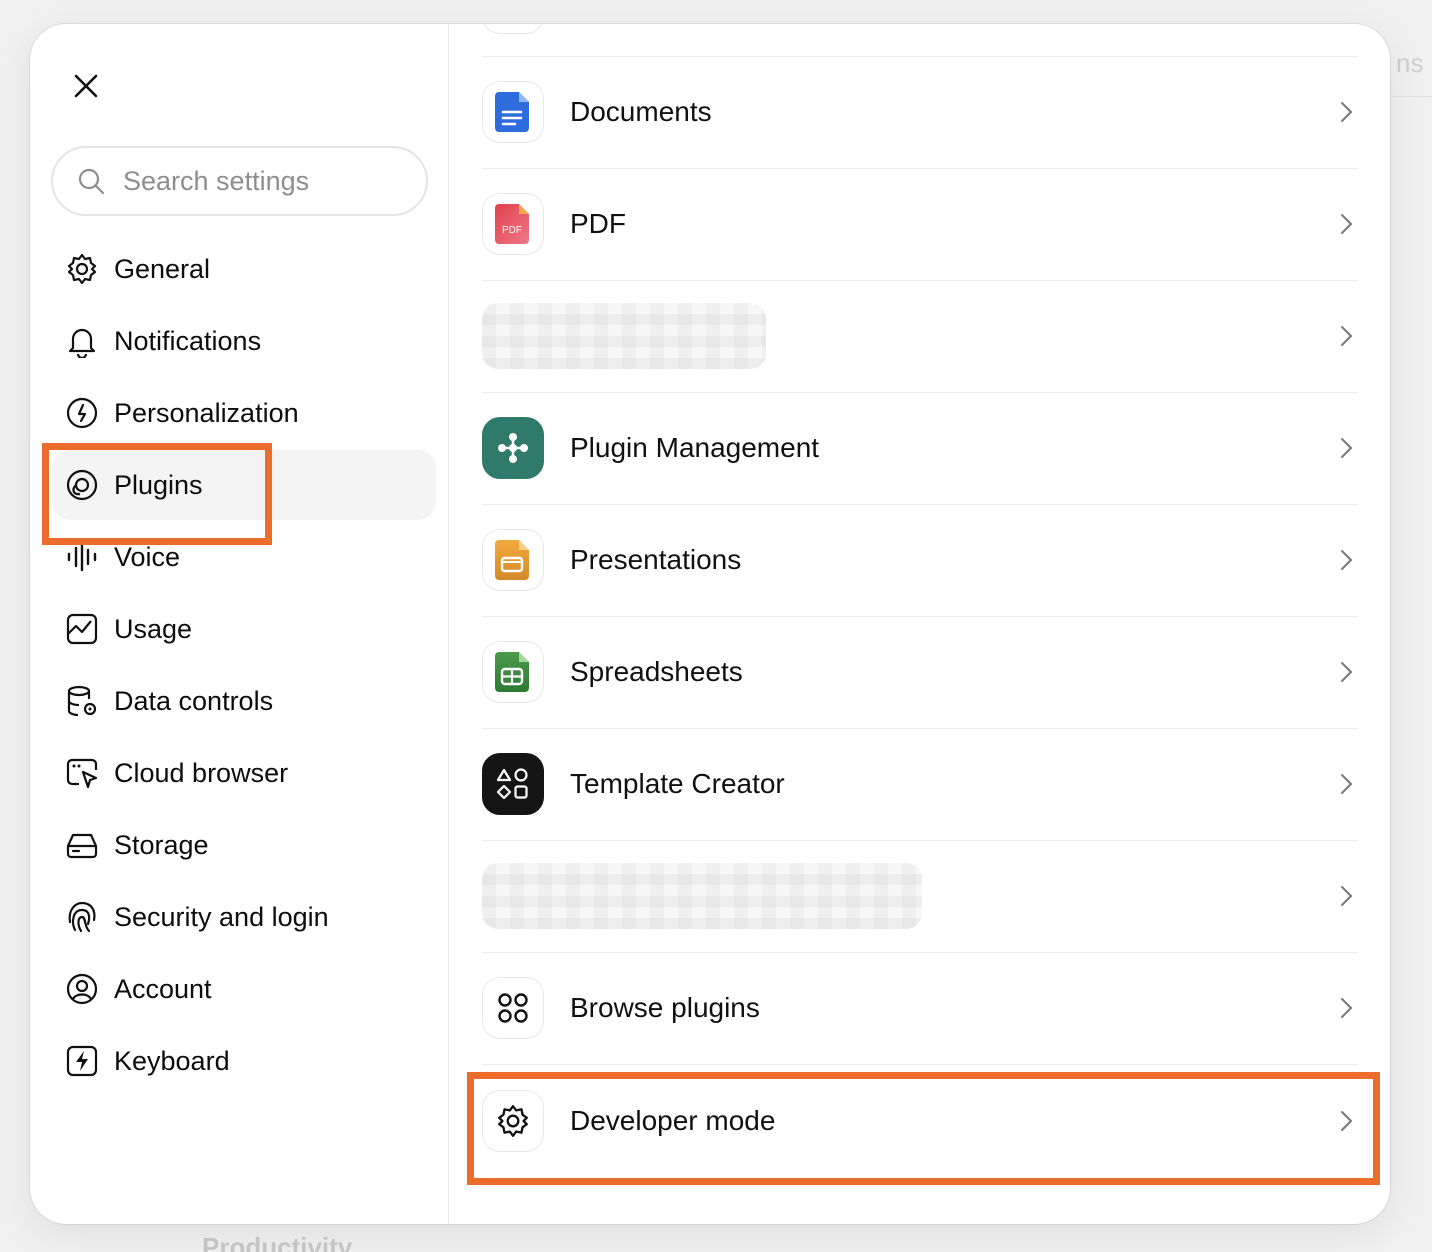 The width and height of the screenshot is (1432, 1252). What do you see at coordinates (82, 845) in the screenshot?
I see `storage-drive-icon` at bounding box center [82, 845].